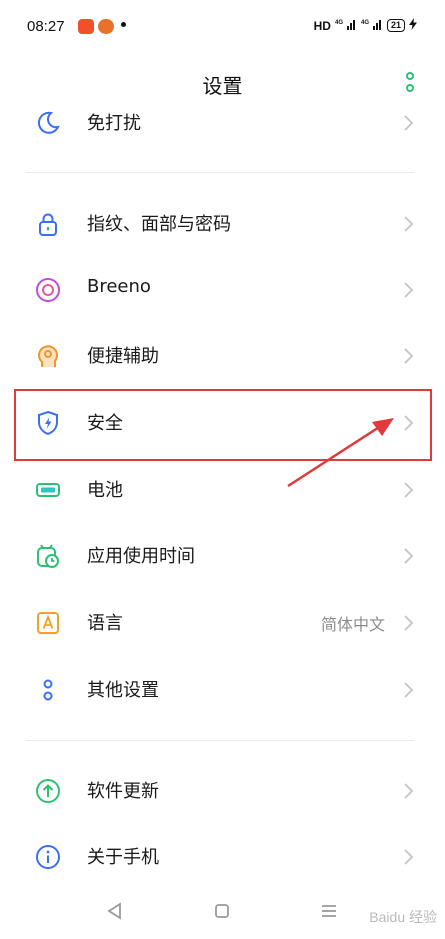 The width and height of the screenshot is (445, 939). Describe the element at coordinates (222, 356) in the screenshot. I see `settings-item-accessibility: 便捷辅助` at that location.